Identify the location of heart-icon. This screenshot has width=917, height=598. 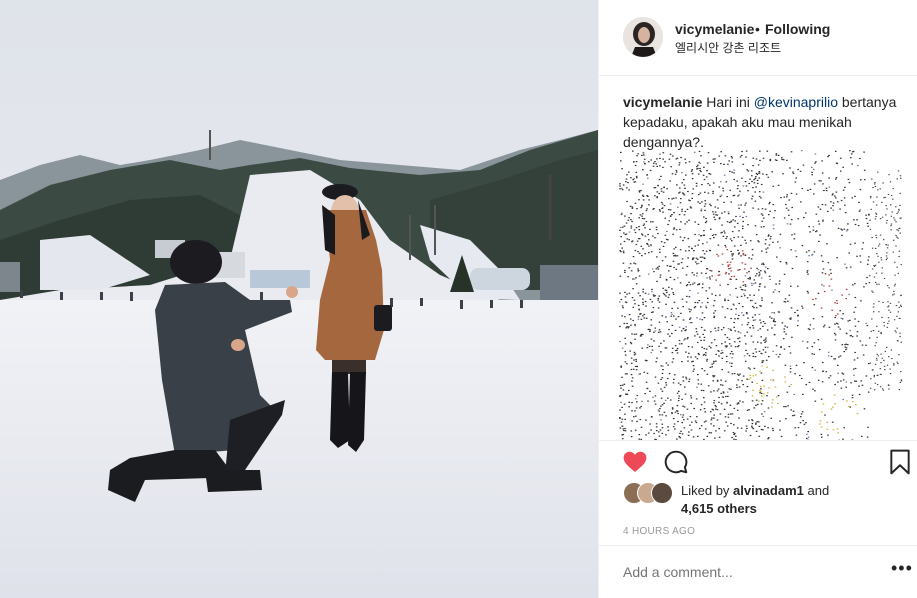
(635, 462).